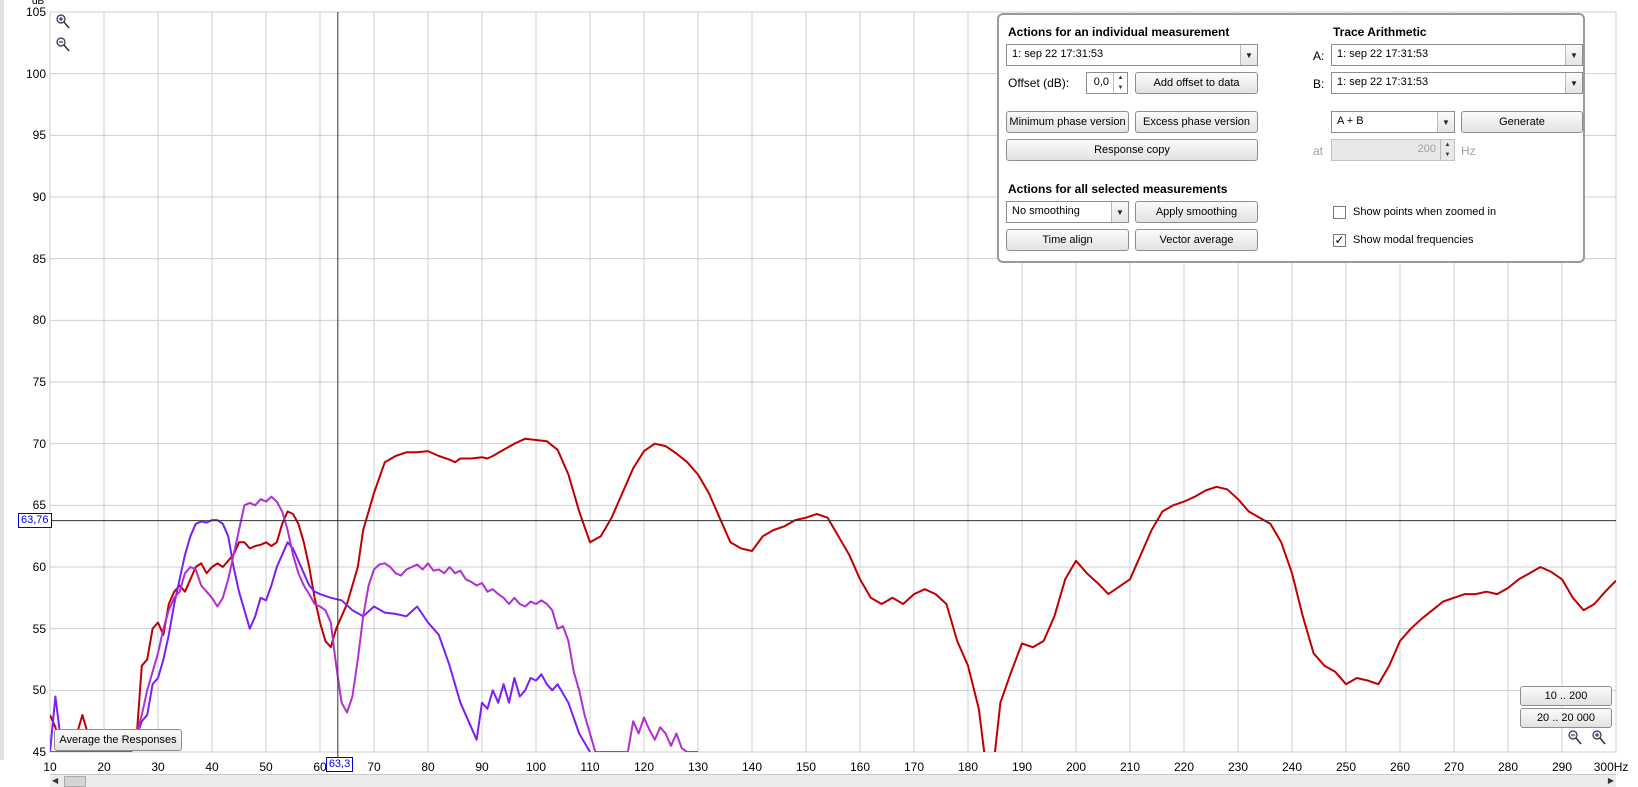 This screenshot has height=787, width=1638. What do you see at coordinates (1238, 767) in the screenshot?
I see `x-tick-label: 230` at bounding box center [1238, 767].